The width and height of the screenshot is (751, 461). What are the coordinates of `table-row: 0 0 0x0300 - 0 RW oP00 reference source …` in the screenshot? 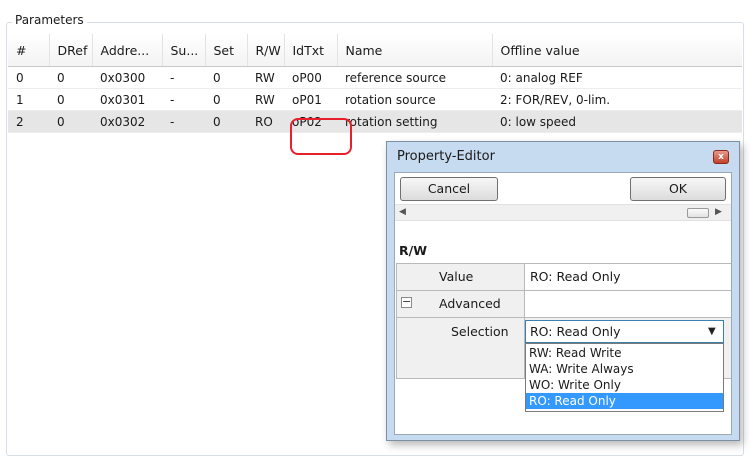 It's located at (375, 77).